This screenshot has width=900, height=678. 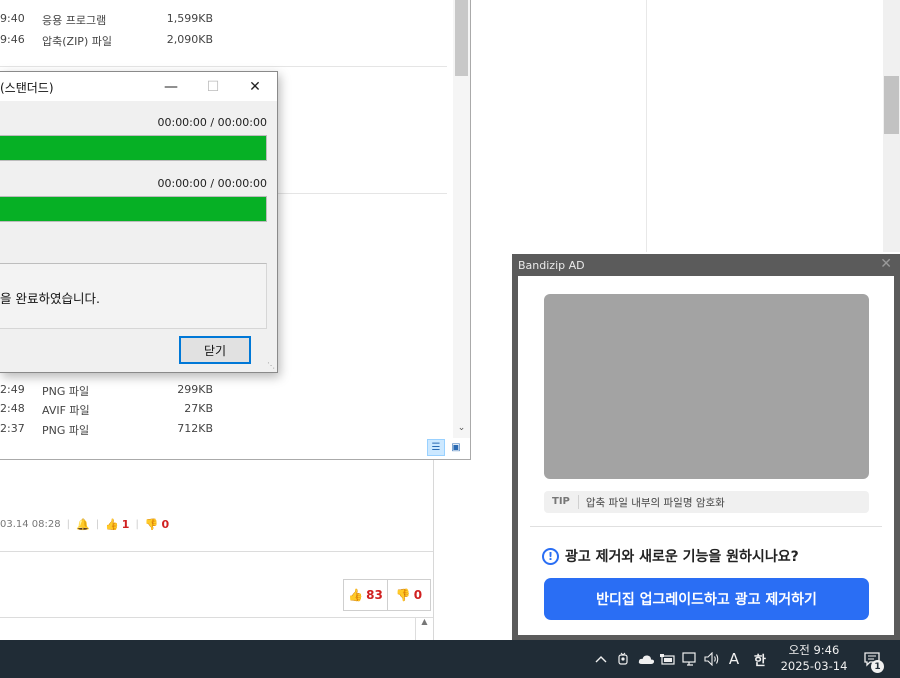 What do you see at coordinates (212, 122) in the screenshot?
I see `elapsed-time-1: 00:00:00 / 00:00:00` at bounding box center [212, 122].